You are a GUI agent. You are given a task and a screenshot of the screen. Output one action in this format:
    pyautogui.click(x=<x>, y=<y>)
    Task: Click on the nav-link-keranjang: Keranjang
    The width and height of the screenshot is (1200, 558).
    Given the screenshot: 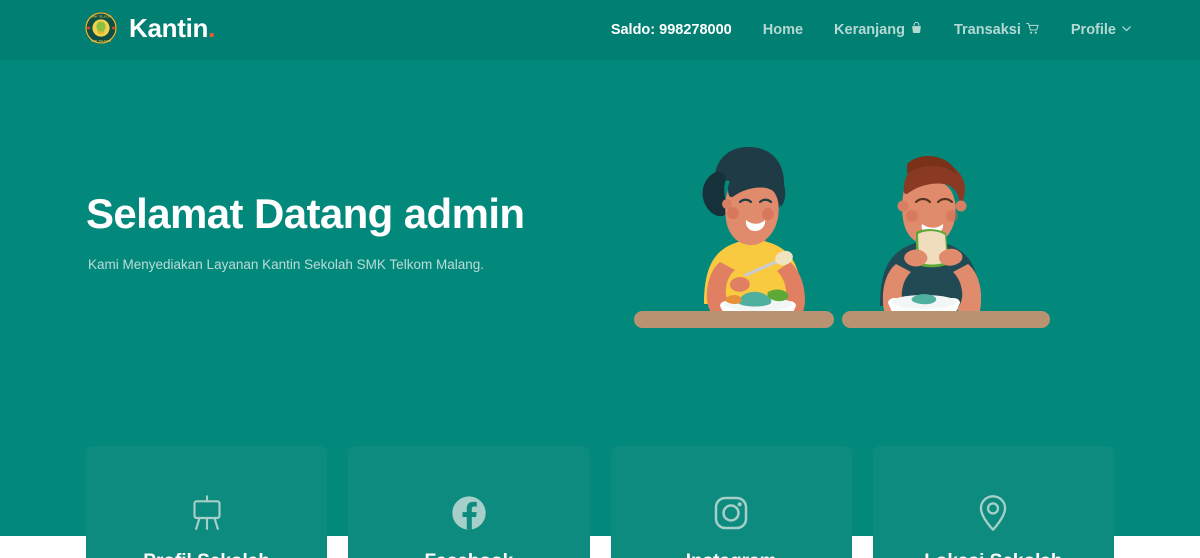 What is the action you would take?
    pyautogui.click(x=878, y=30)
    